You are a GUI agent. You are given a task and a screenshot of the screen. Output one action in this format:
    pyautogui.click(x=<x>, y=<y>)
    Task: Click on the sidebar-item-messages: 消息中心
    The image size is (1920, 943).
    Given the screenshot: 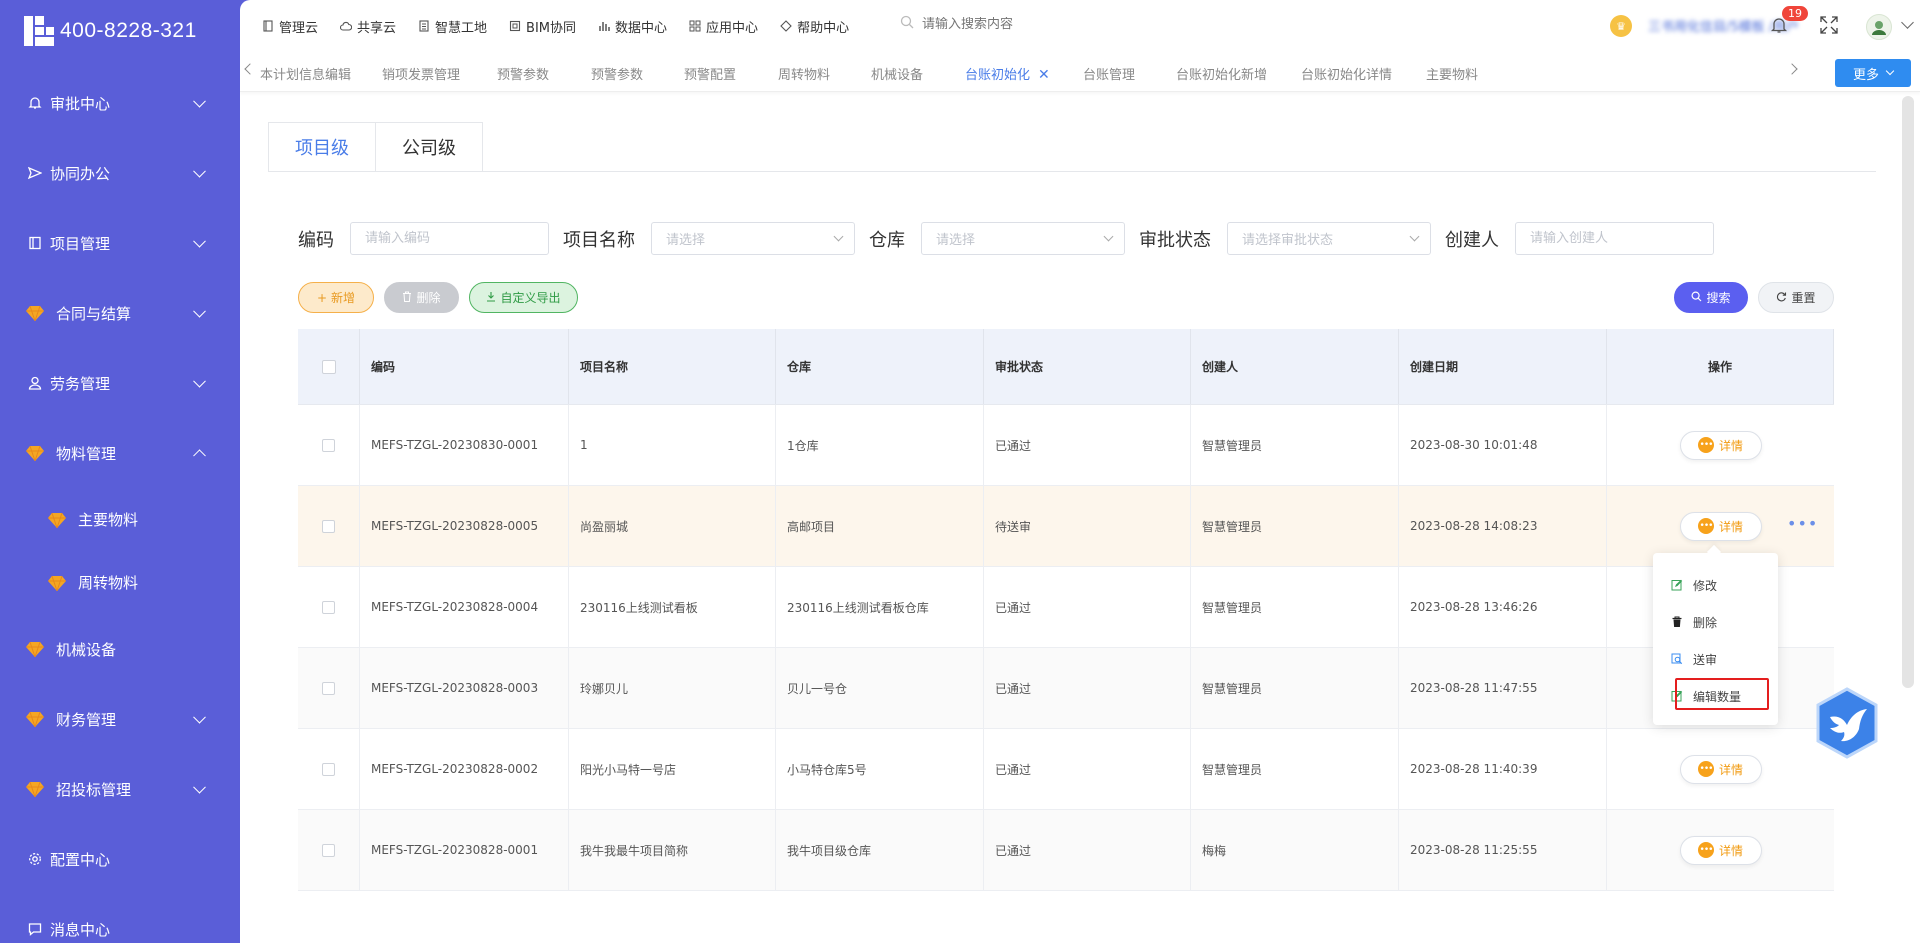 What is the action you would take?
    pyautogui.click(x=120, y=918)
    